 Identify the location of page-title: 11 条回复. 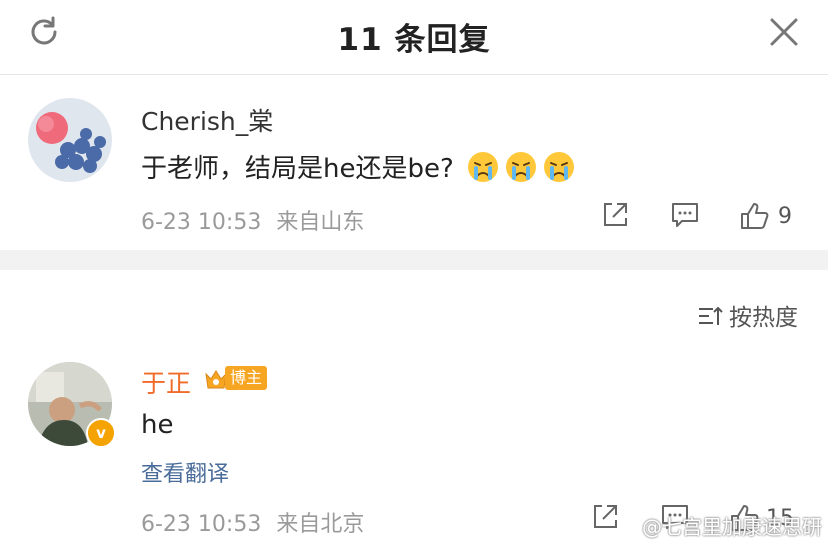
(414, 40).